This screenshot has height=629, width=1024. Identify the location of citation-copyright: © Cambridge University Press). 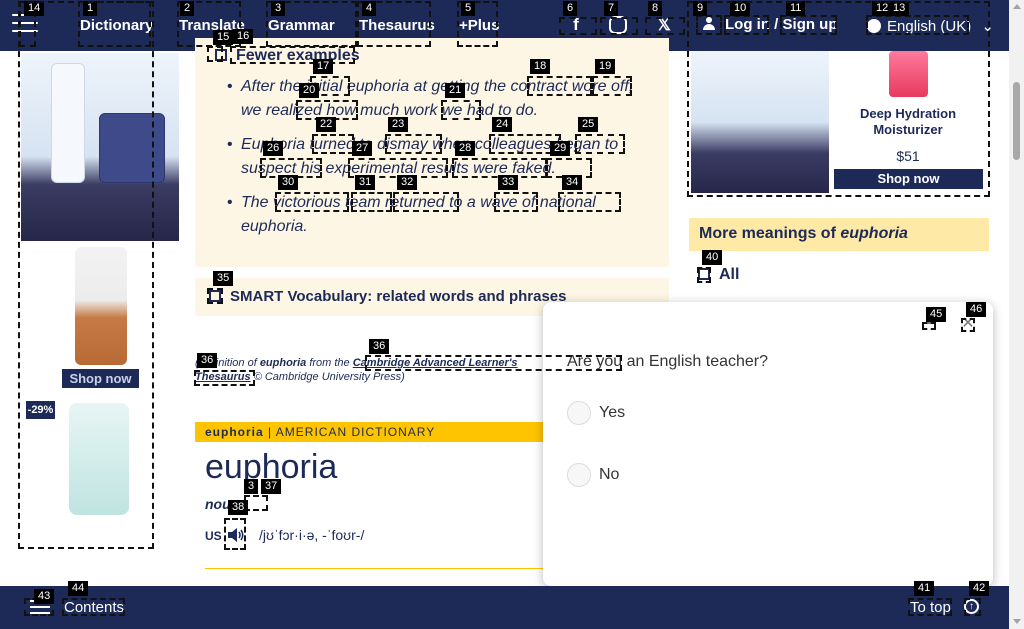
(327, 377).